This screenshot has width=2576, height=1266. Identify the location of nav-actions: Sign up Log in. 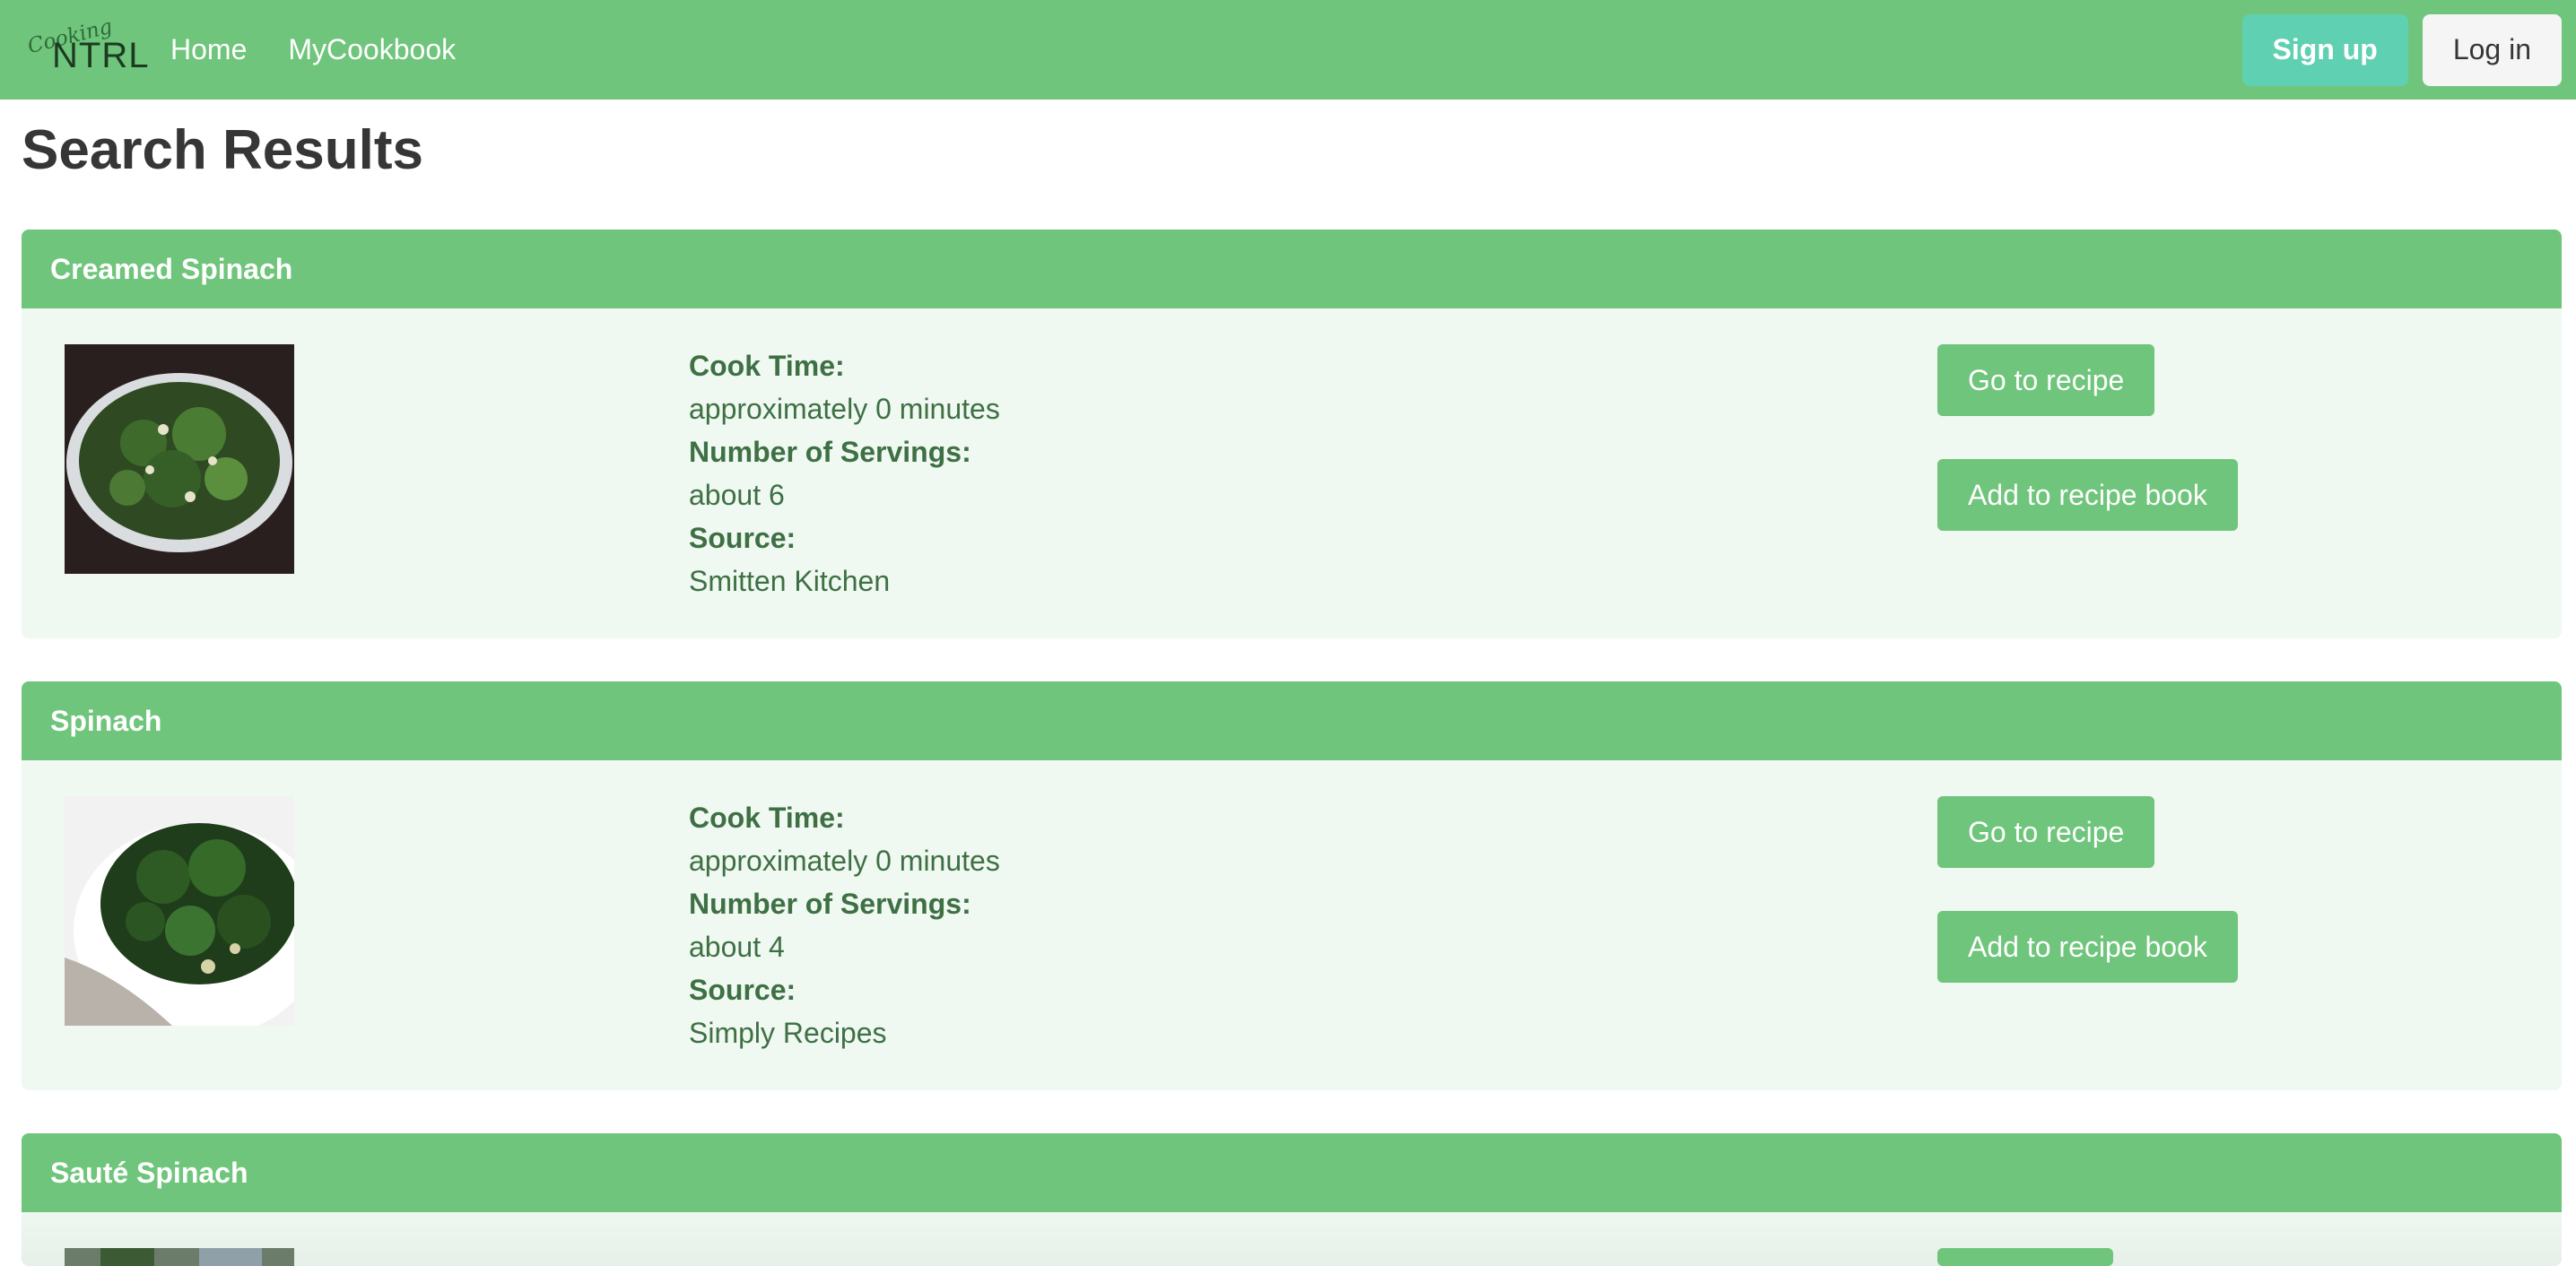
(2401, 49).